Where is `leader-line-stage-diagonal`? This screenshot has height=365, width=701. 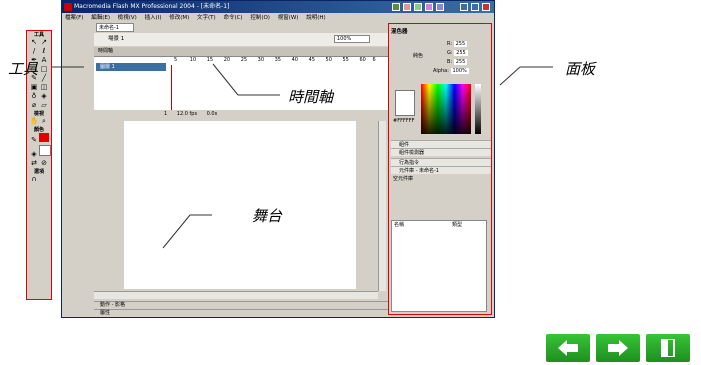 leader-line-stage-diagonal is located at coordinates (176, 231).